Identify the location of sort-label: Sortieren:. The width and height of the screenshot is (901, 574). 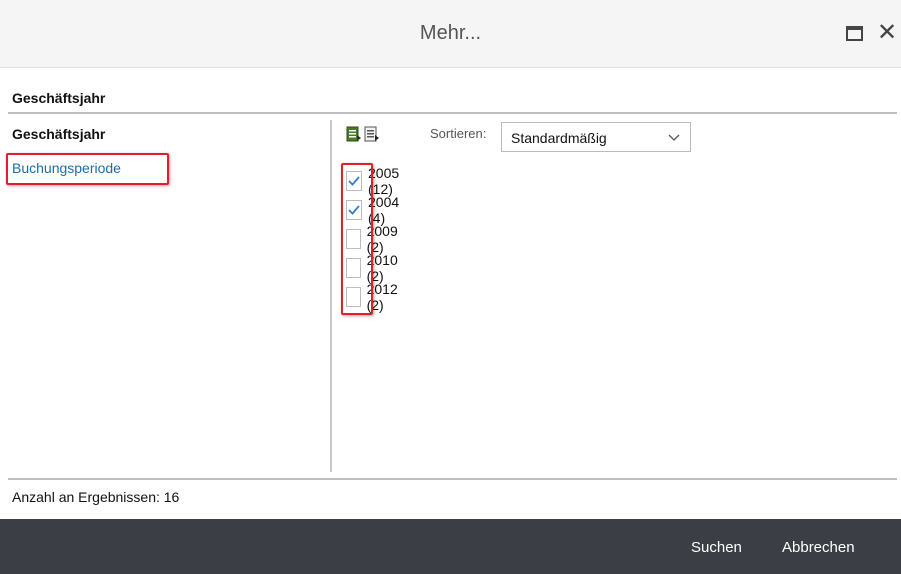
(458, 133).